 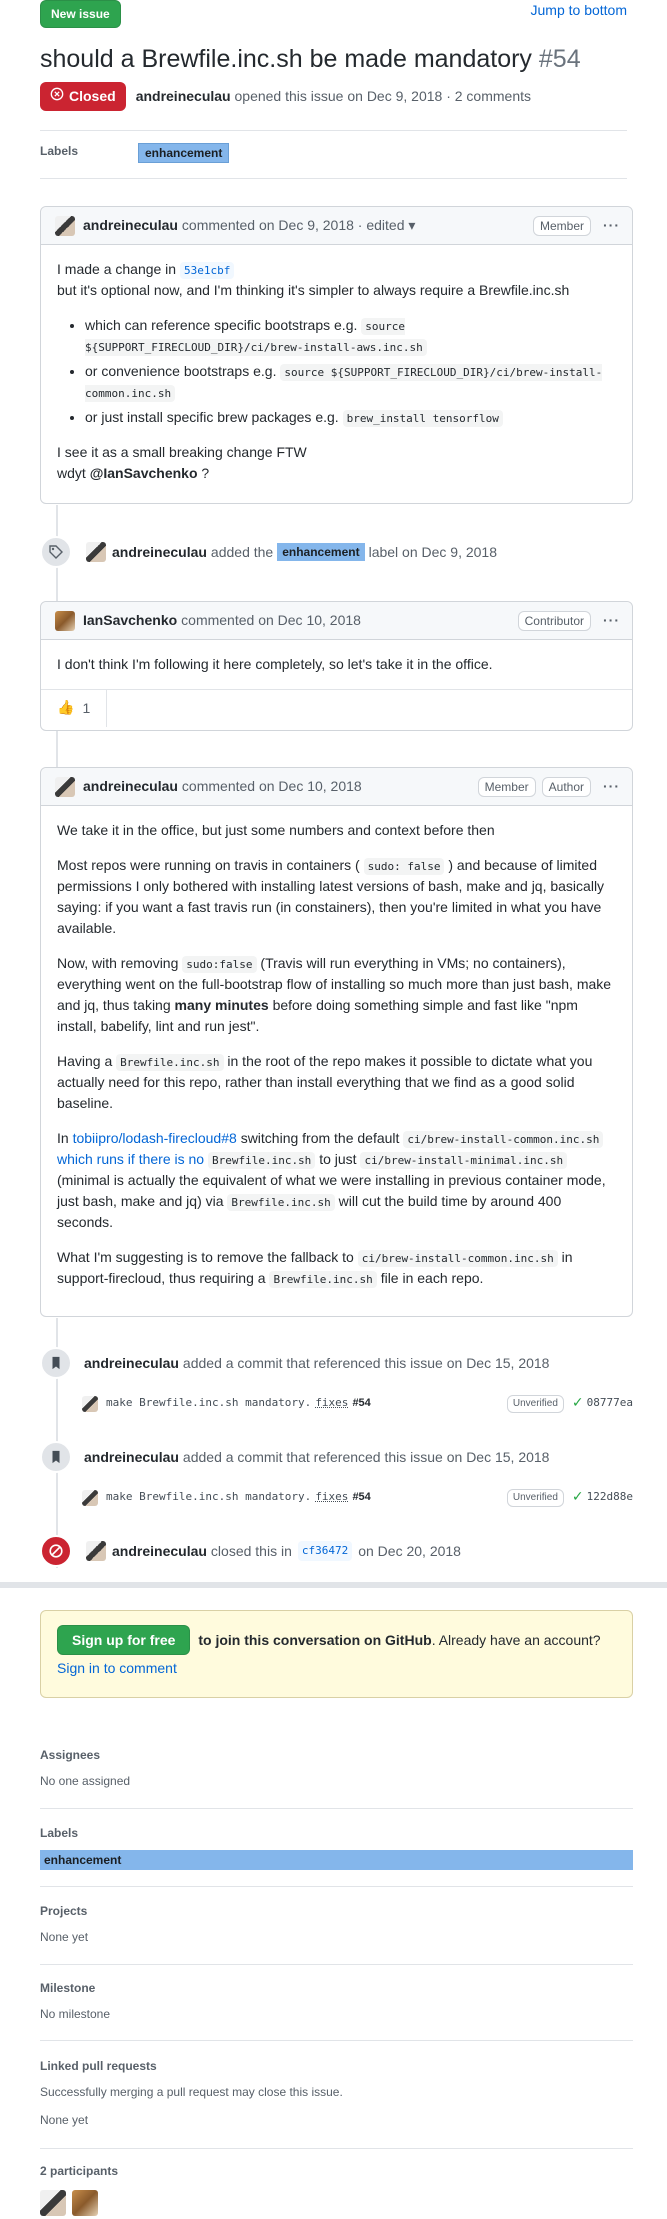 What do you see at coordinates (336, 2203) in the screenshot?
I see `participants-avatars` at bounding box center [336, 2203].